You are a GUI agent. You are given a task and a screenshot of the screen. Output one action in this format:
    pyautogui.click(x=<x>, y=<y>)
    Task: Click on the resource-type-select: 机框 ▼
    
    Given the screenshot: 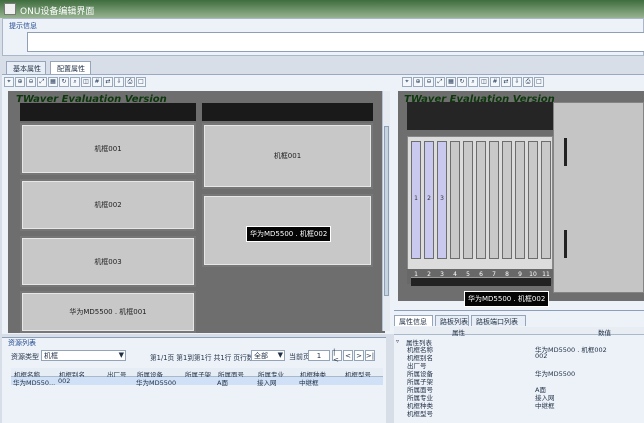 What is the action you would take?
    pyautogui.click(x=83, y=355)
    